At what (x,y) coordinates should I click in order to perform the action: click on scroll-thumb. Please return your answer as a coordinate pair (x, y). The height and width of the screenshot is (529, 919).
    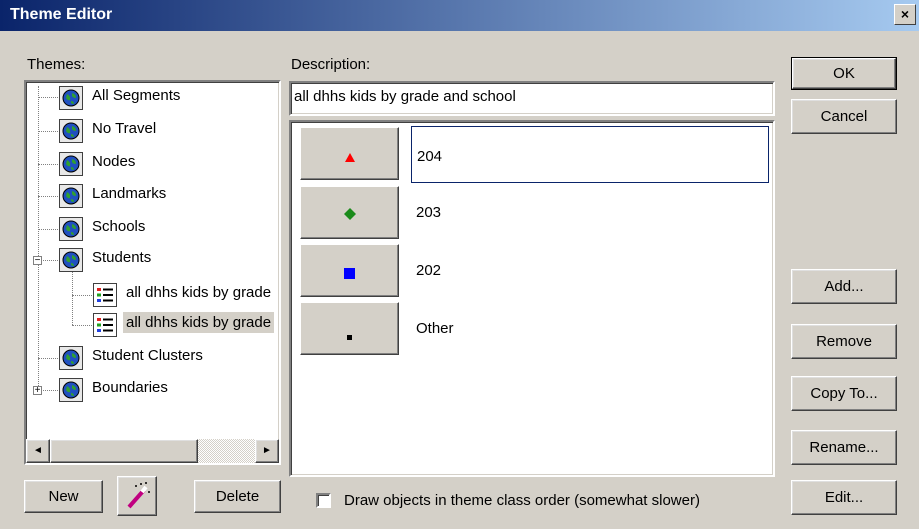
    Looking at the image, I should click on (124, 451).